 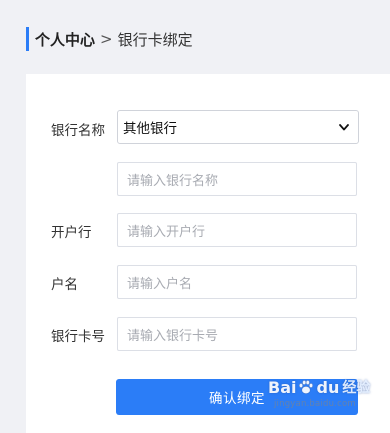 I want to click on branch-label: 开户行, so click(x=71, y=233).